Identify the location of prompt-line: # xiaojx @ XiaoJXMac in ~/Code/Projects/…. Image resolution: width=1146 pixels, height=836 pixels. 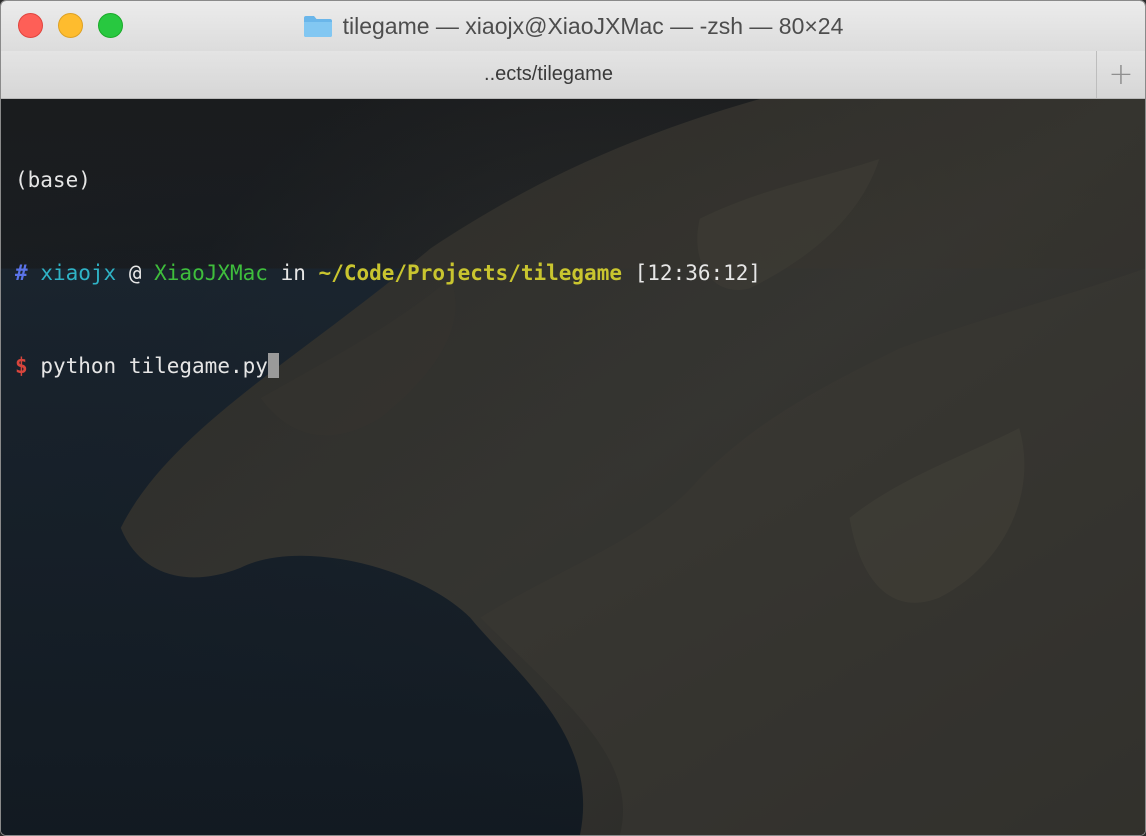
(388, 273).